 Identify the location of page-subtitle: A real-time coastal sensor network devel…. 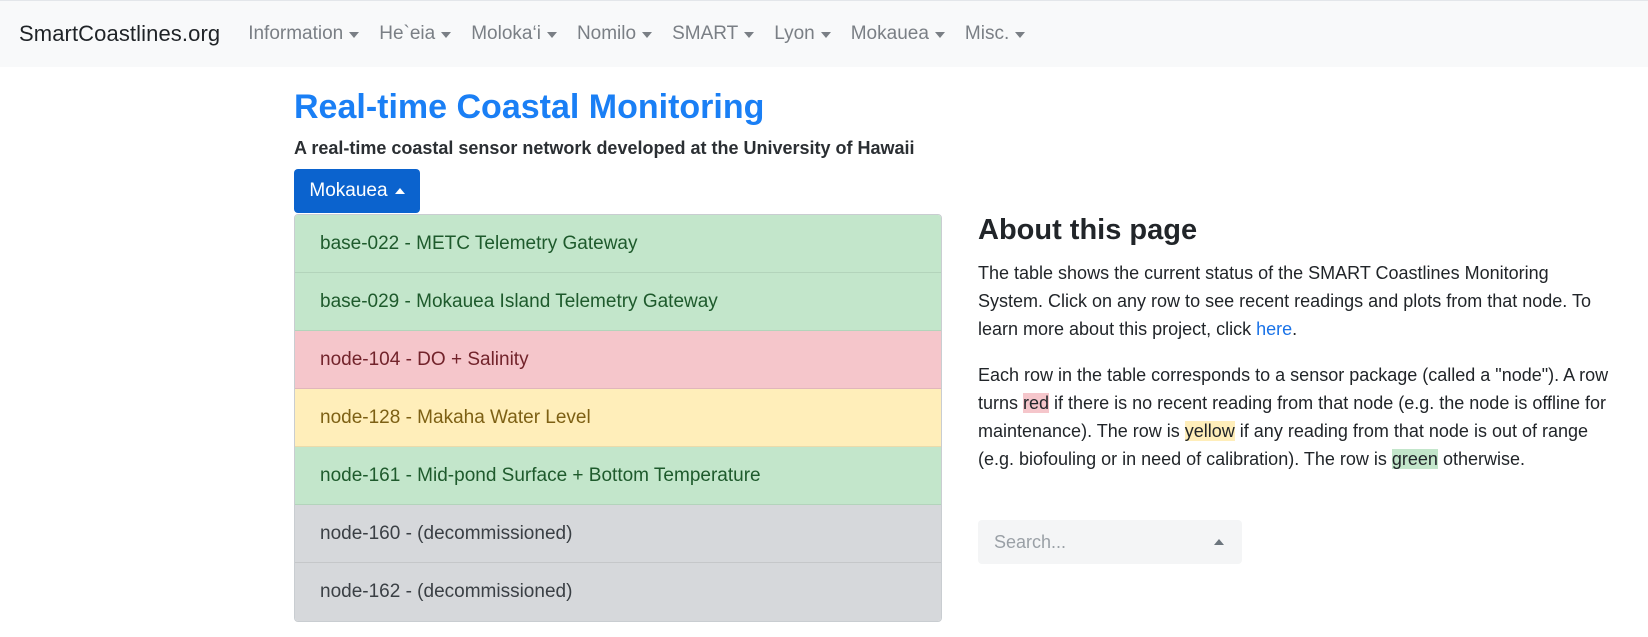
(604, 148).